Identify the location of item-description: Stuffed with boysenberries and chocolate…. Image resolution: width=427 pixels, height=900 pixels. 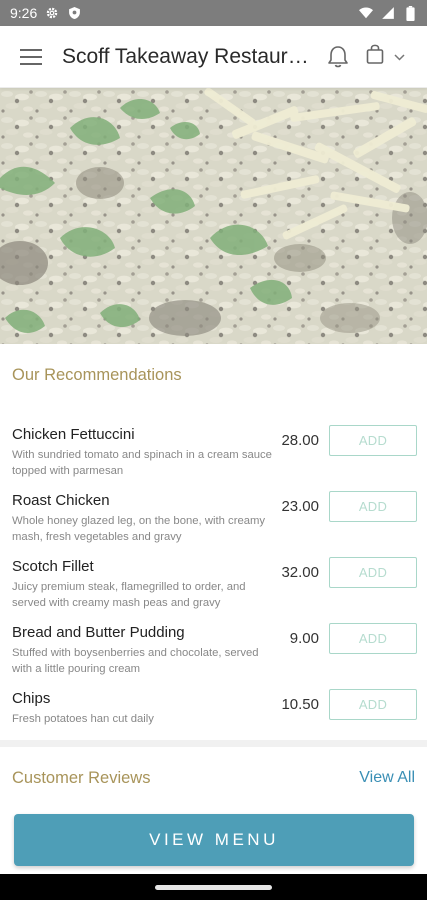
(135, 661).